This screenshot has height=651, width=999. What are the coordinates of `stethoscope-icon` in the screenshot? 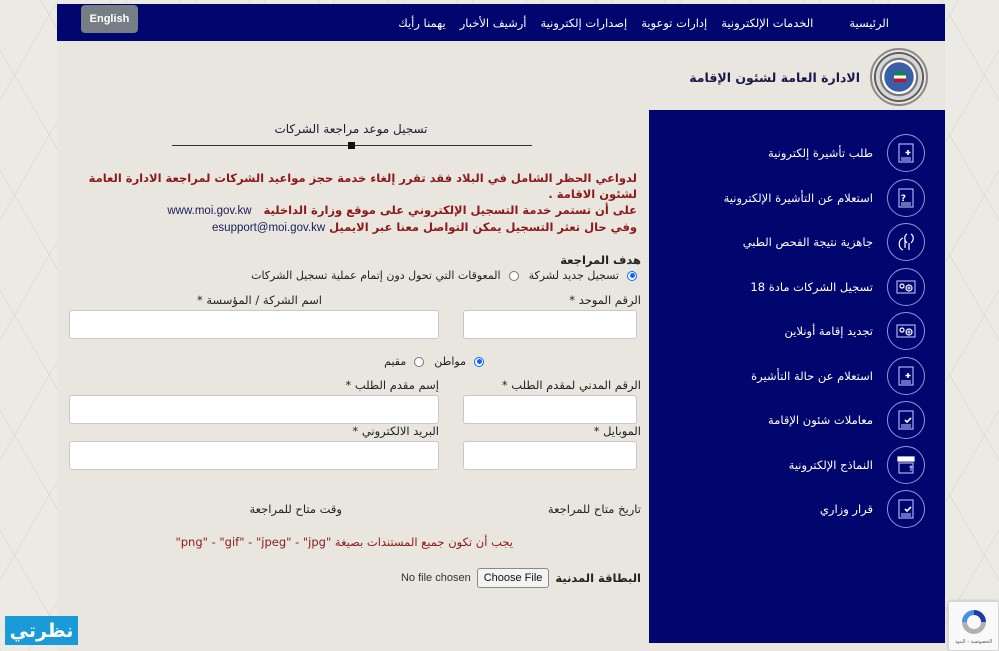 It's located at (906, 242).